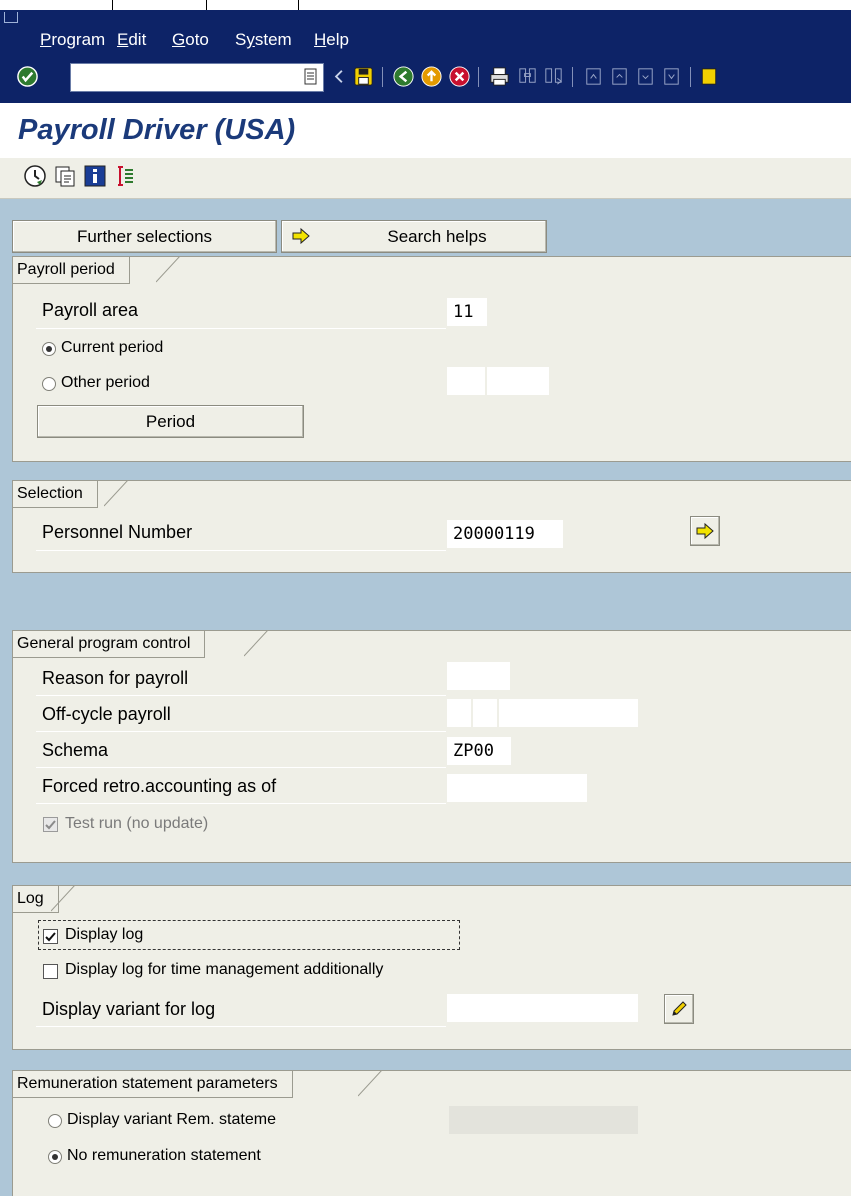 The image size is (851, 1196). Describe the element at coordinates (50, 971) in the screenshot. I see `time-management-log-checkbox` at that location.